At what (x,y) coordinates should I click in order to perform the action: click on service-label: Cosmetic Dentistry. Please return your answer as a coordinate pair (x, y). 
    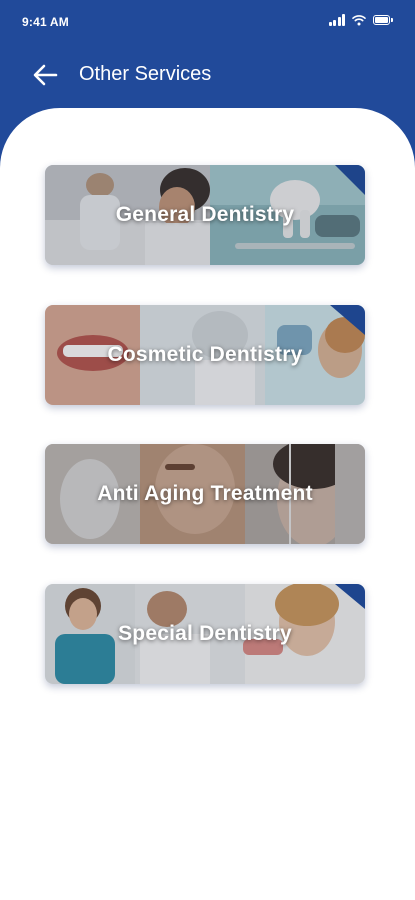
    Looking at the image, I should click on (205, 354).